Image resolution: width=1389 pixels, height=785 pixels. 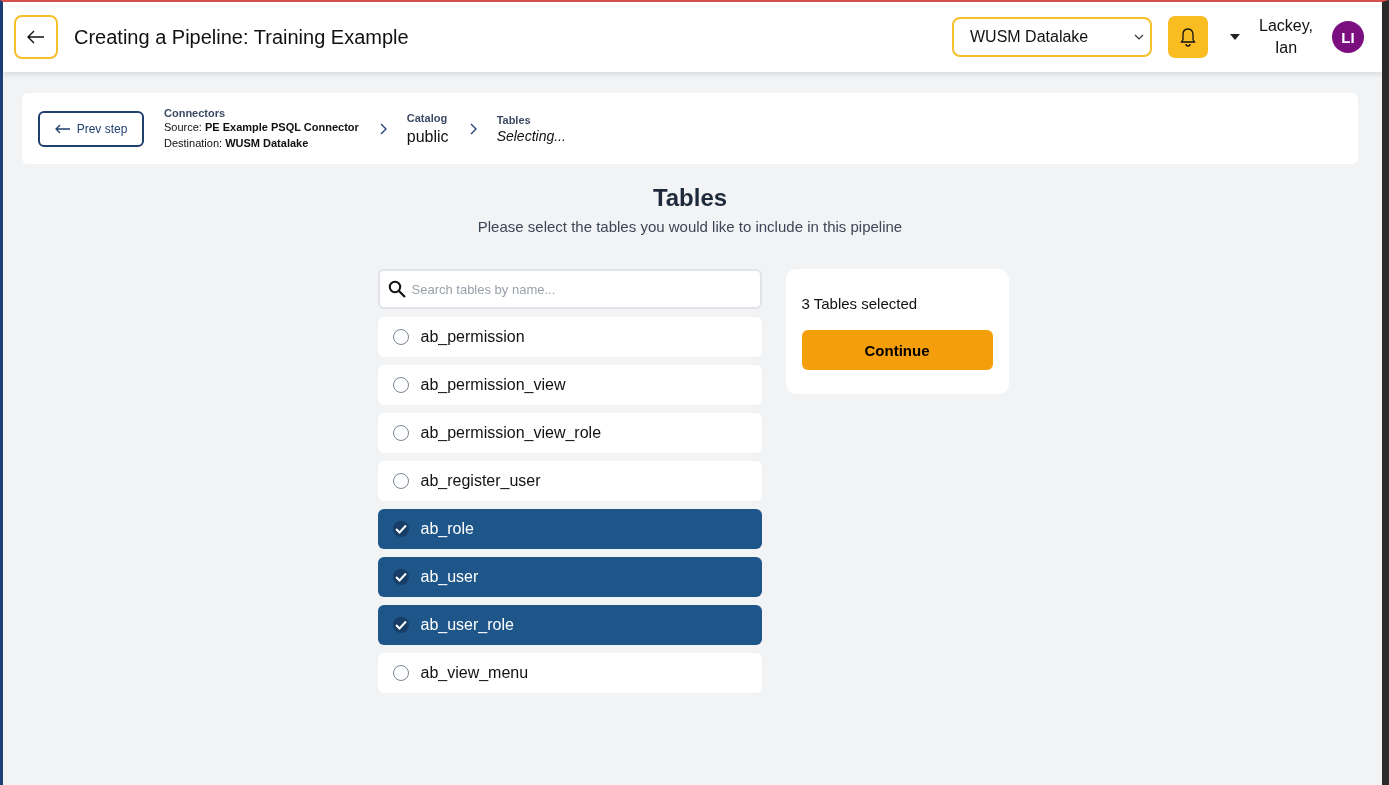 I want to click on section-subtitle: Please select the tables you would like to include in this pipeline, so click(x=690, y=226).